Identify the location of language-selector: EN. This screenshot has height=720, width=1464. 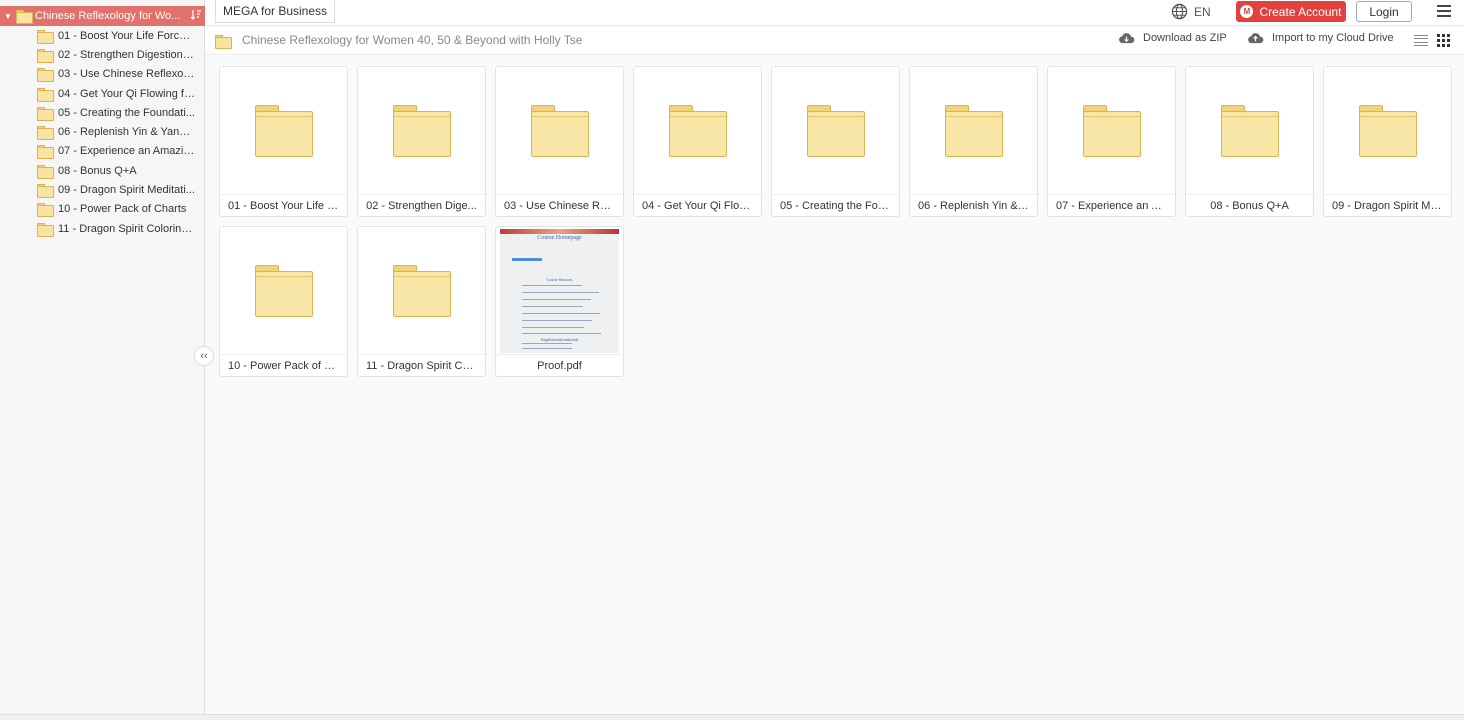
(1191, 11).